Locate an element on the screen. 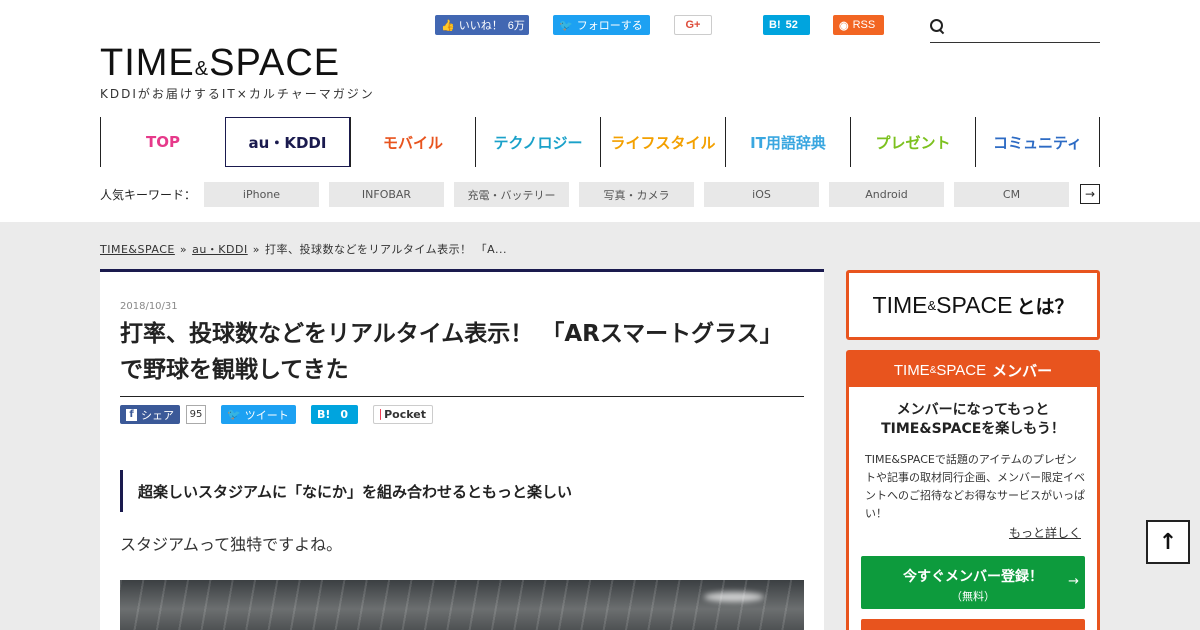 The height and width of the screenshot is (630, 1200). rss-icon: ◉ is located at coordinates (844, 25).